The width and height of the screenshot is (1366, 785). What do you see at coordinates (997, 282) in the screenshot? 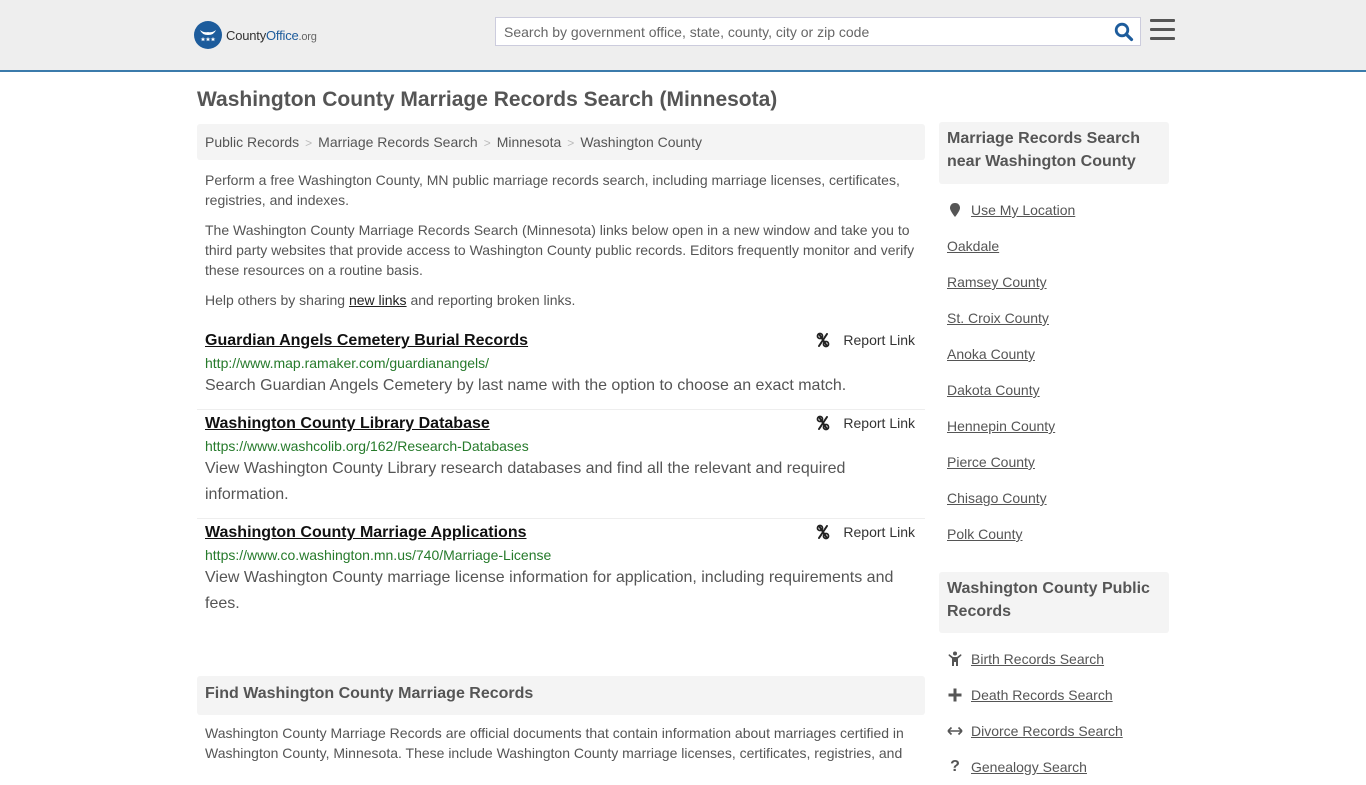
I see `nearby-link-ramsey-county: Ramsey County` at bounding box center [997, 282].